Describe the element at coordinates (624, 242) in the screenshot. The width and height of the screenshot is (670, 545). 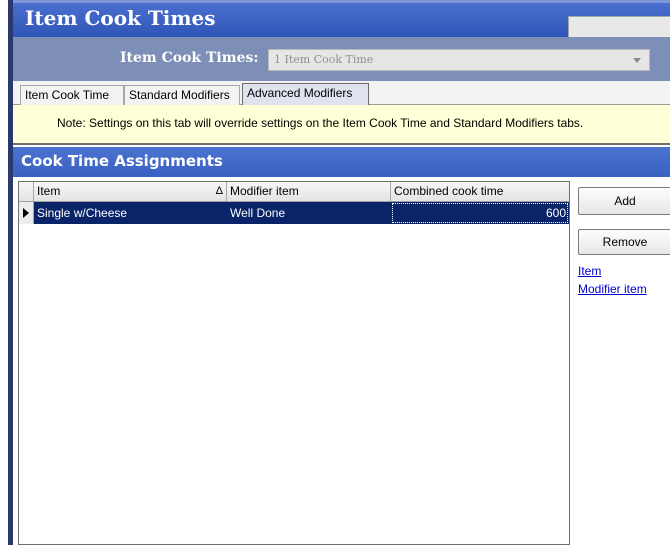
I see `remove-button: Remove` at that location.